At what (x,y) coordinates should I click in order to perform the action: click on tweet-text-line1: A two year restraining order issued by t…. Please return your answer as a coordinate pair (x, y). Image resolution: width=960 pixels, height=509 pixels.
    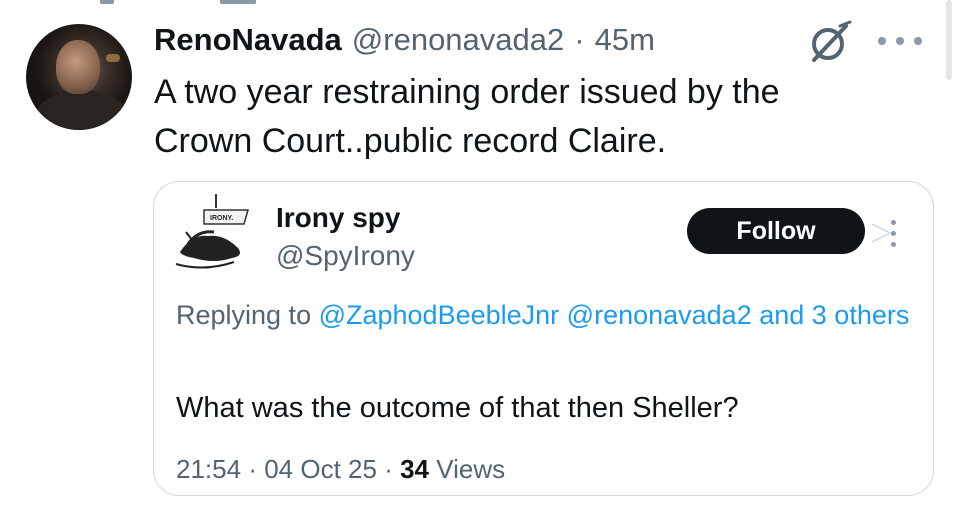
    Looking at the image, I should click on (467, 92).